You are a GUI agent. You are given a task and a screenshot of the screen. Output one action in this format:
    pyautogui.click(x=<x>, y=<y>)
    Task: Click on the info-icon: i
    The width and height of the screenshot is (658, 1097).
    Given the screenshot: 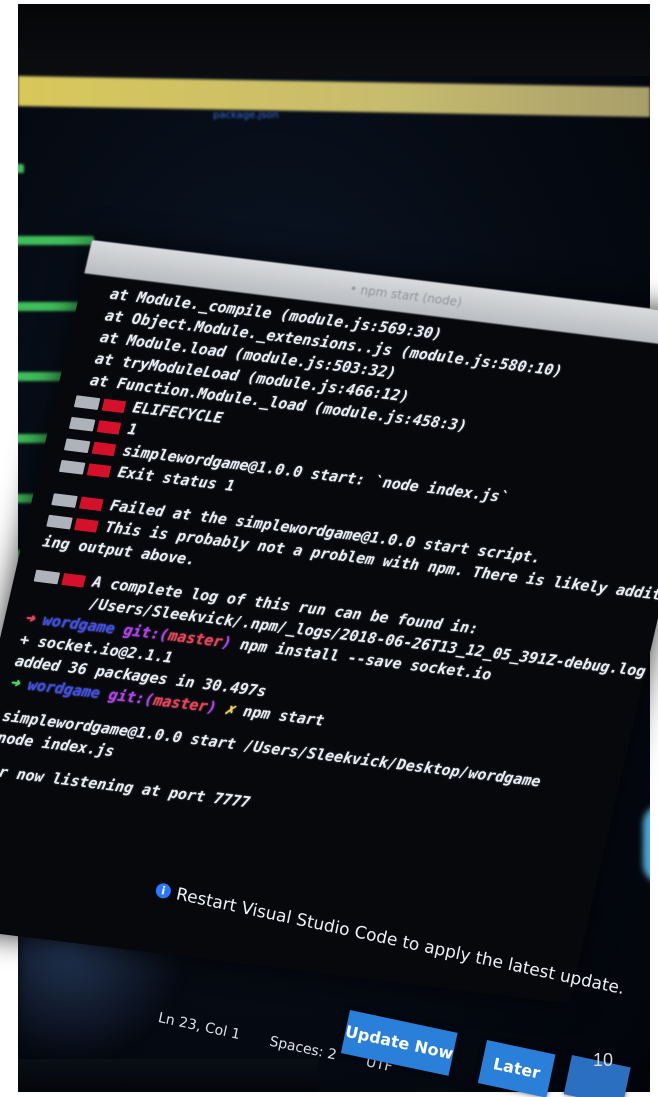 What is the action you would take?
    pyautogui.click(x=163, y=890)
    